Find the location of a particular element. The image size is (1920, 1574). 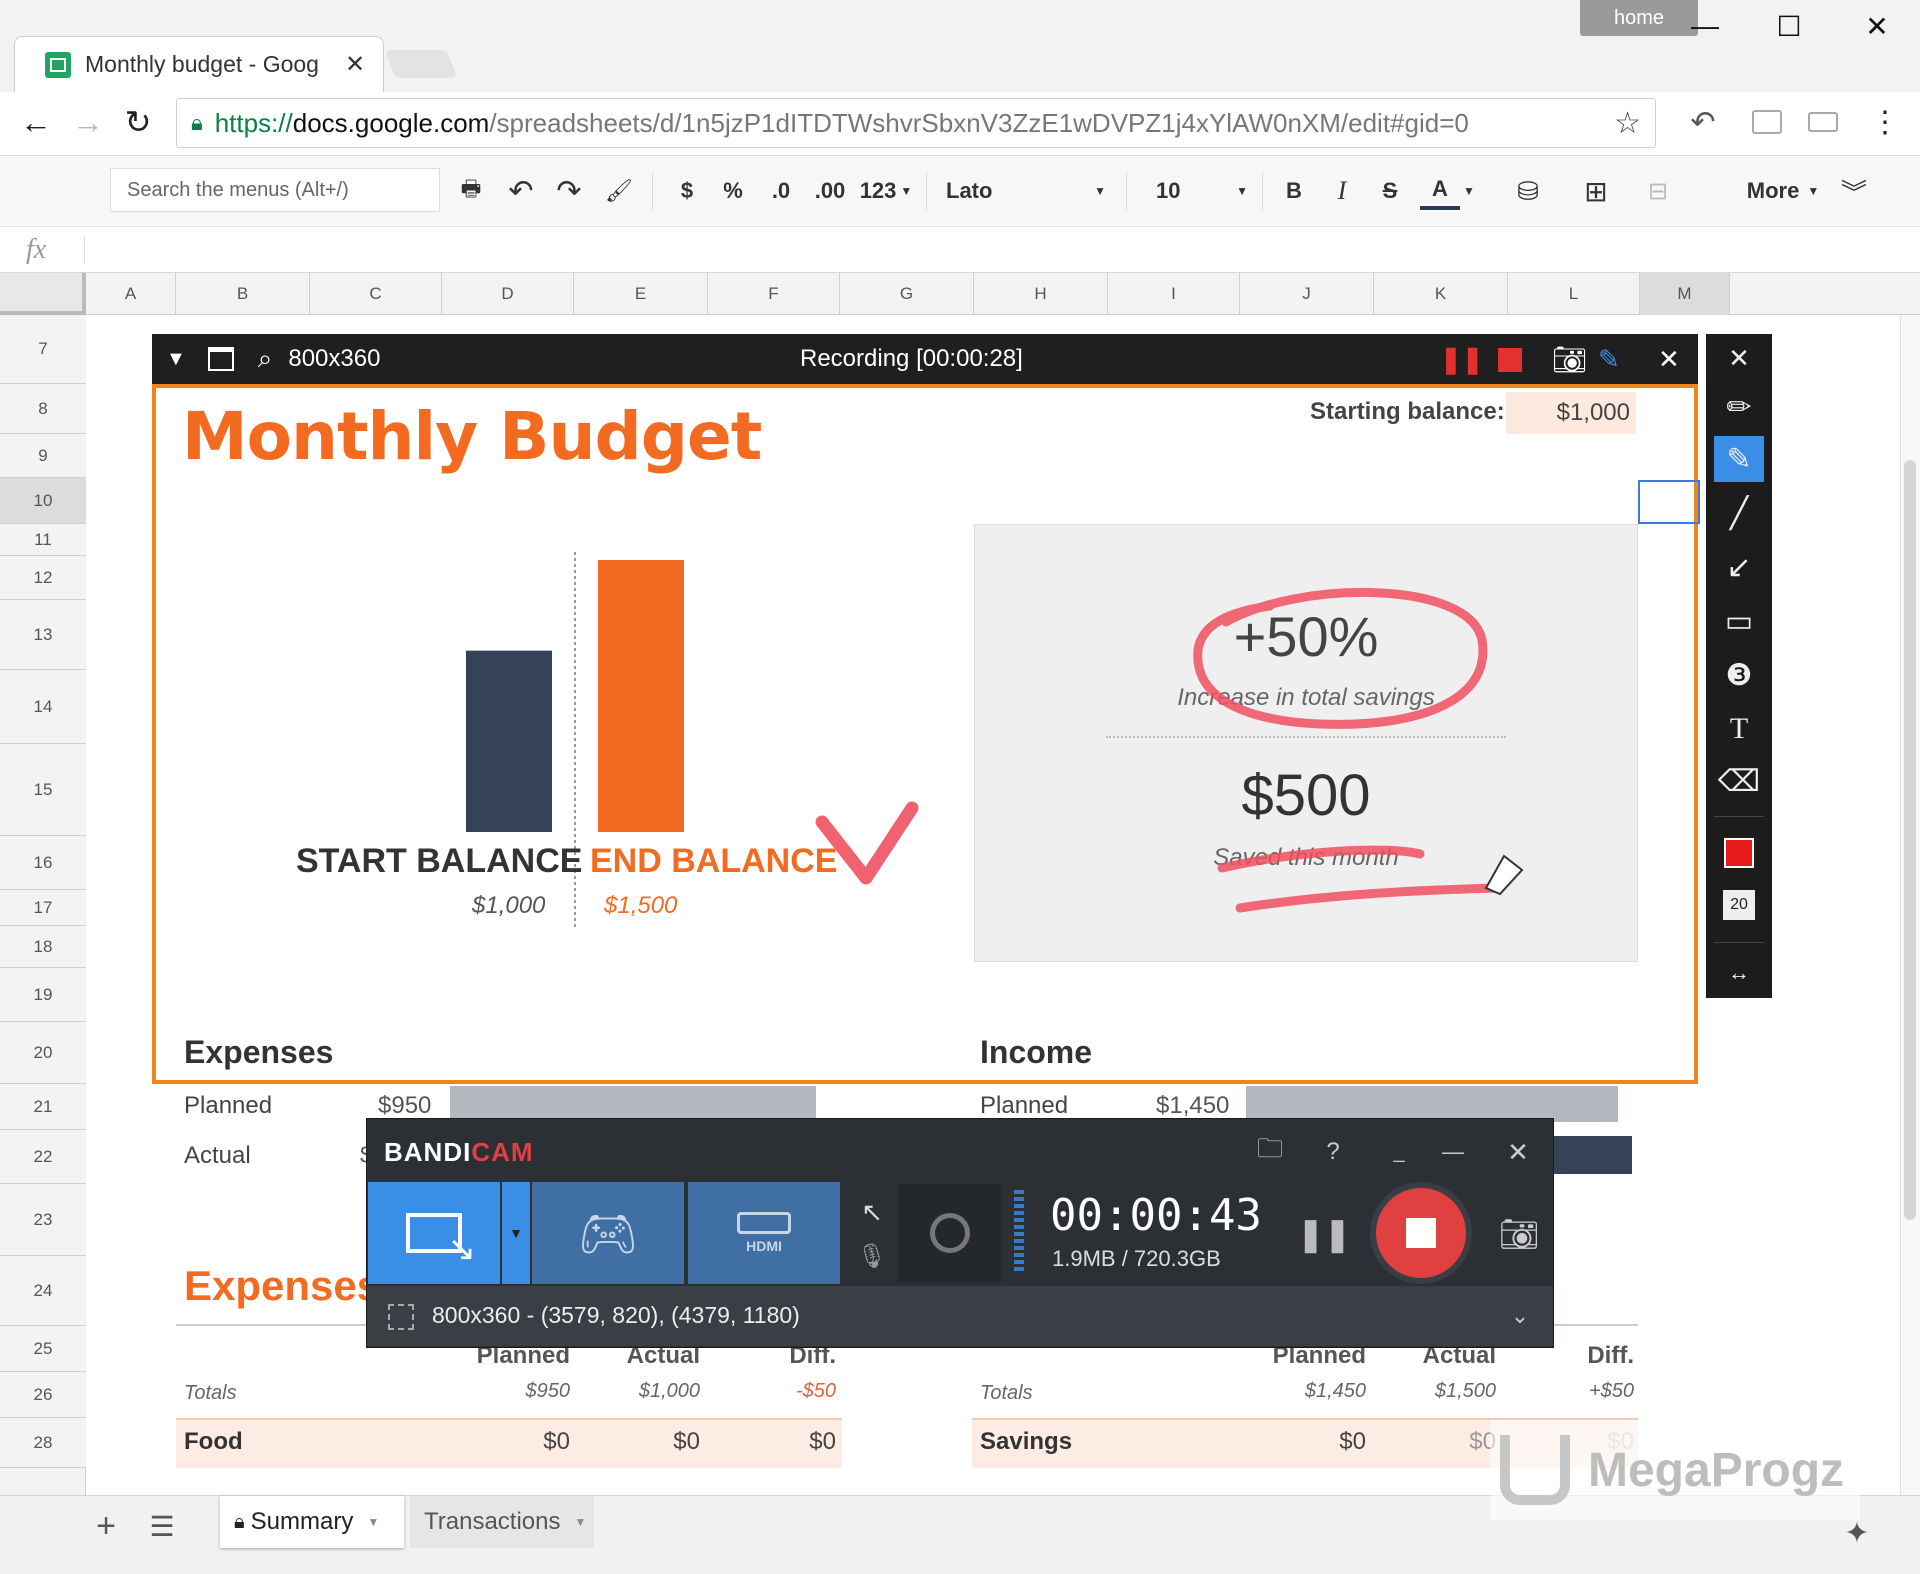

cursor-effect-icon: ↖ is located at coordinates (872, 1212).